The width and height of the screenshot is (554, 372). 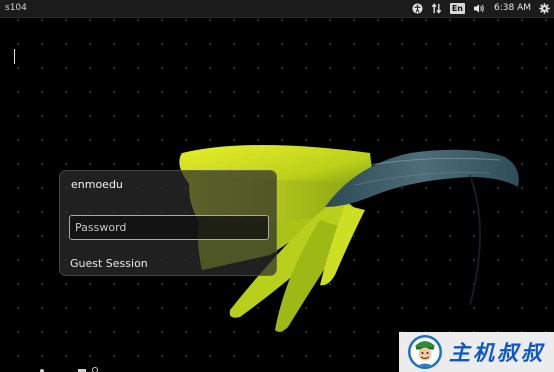 I want to click on password-field, so click(x=169, y=227).